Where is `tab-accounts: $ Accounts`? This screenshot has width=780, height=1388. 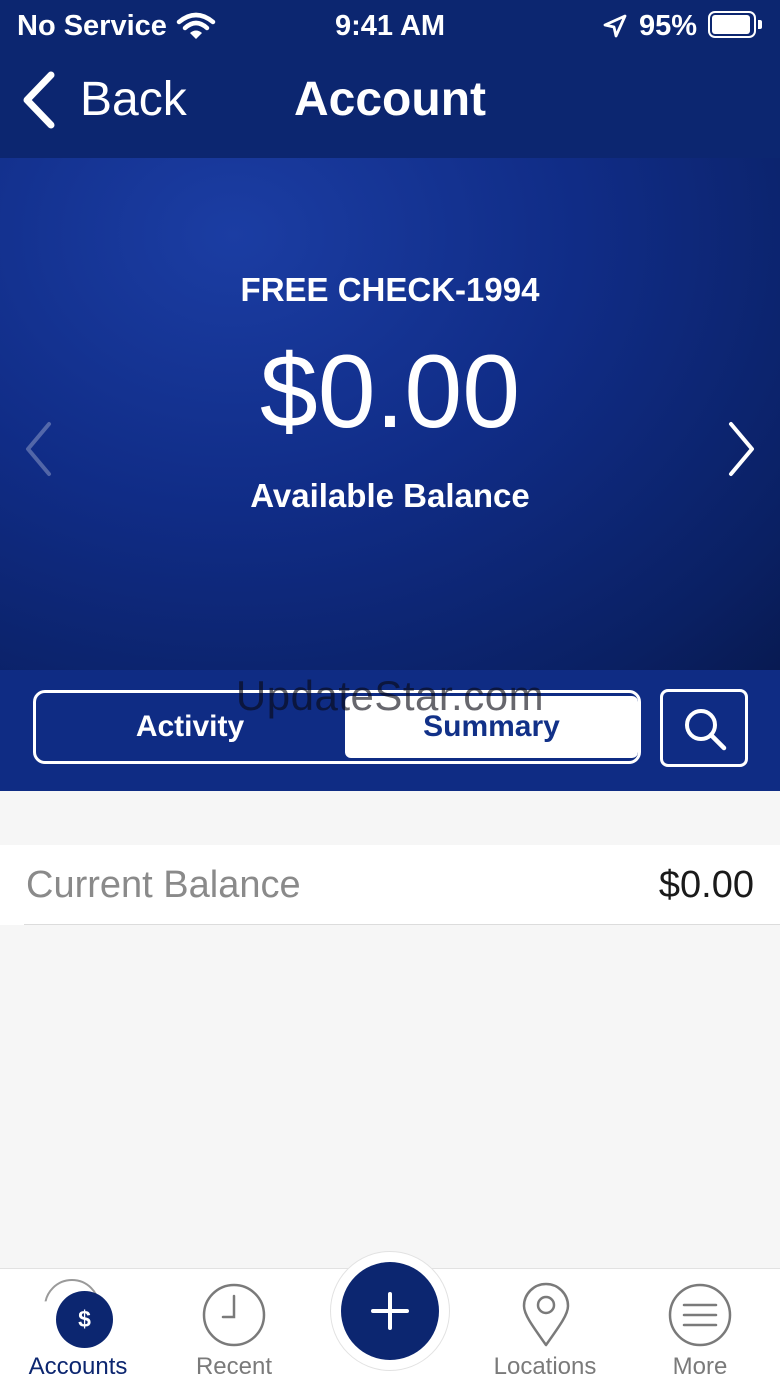 tab-accounts: $ Accounts is located at coordinates (78, 1328).